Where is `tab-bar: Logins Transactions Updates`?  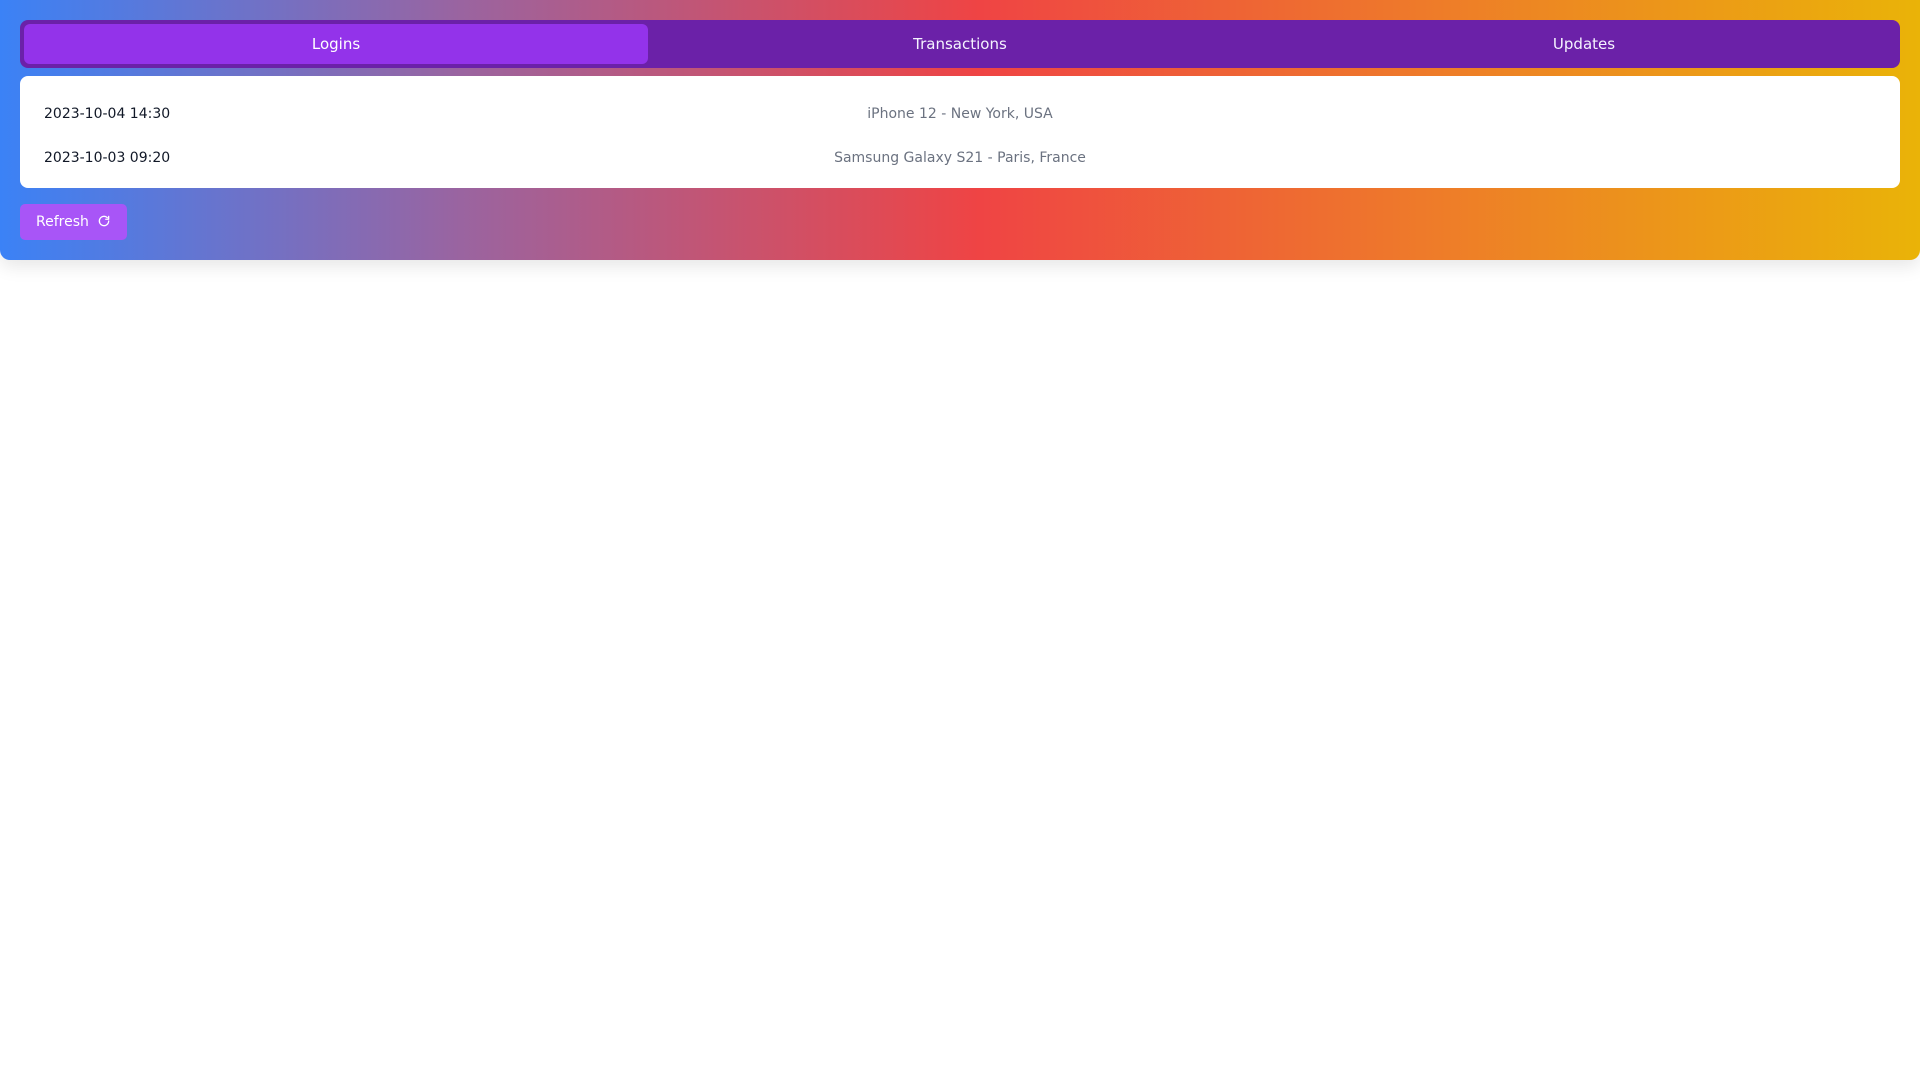 tab-bar: Logins Transactions Updates is located at coordinates (960, 44).